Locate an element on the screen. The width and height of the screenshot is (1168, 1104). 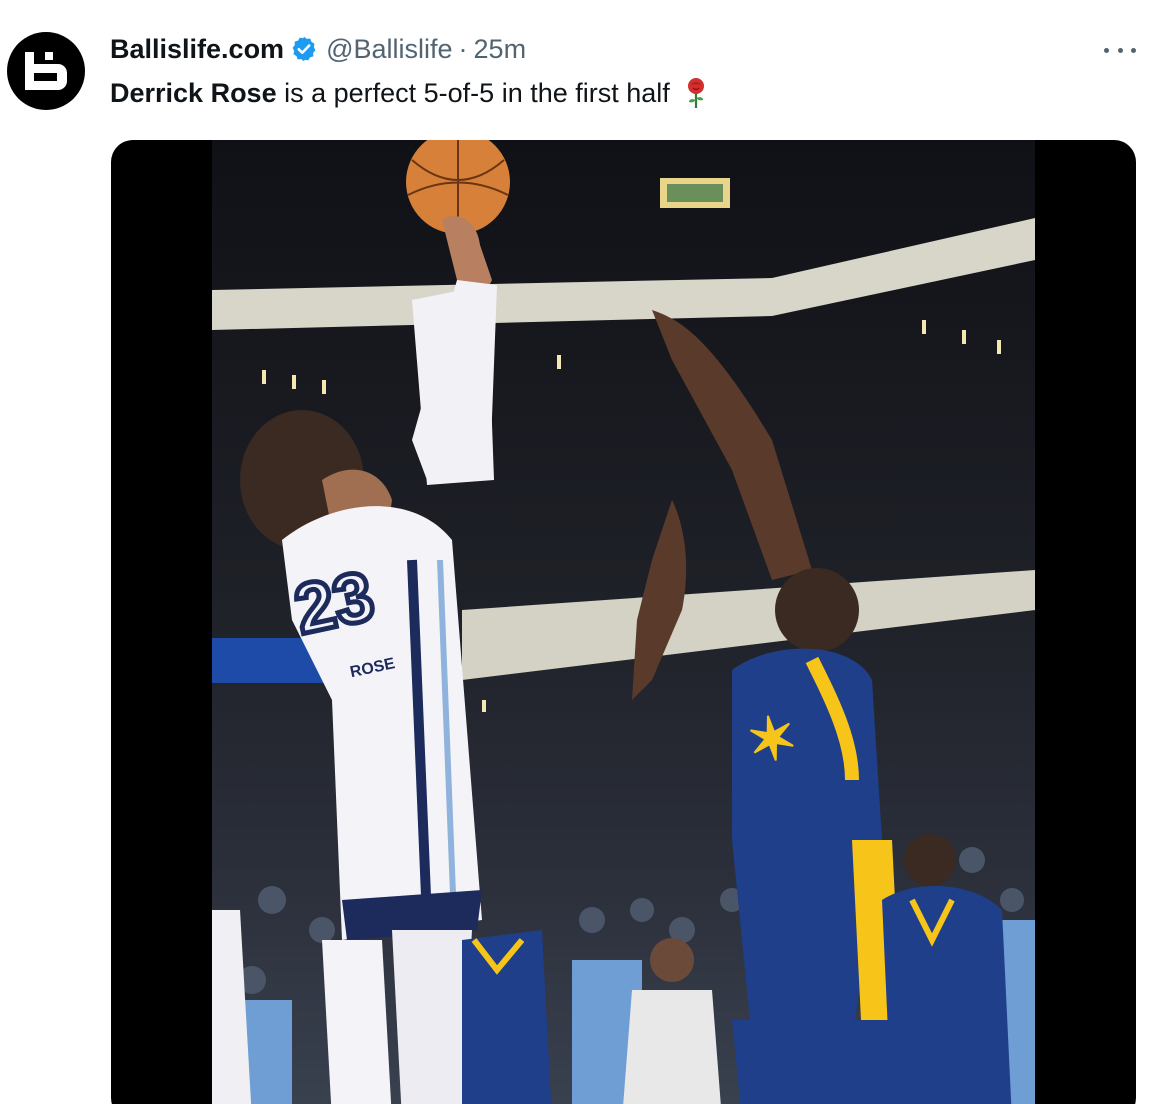
timestamp: 25m is located at coordinates (500, 49).